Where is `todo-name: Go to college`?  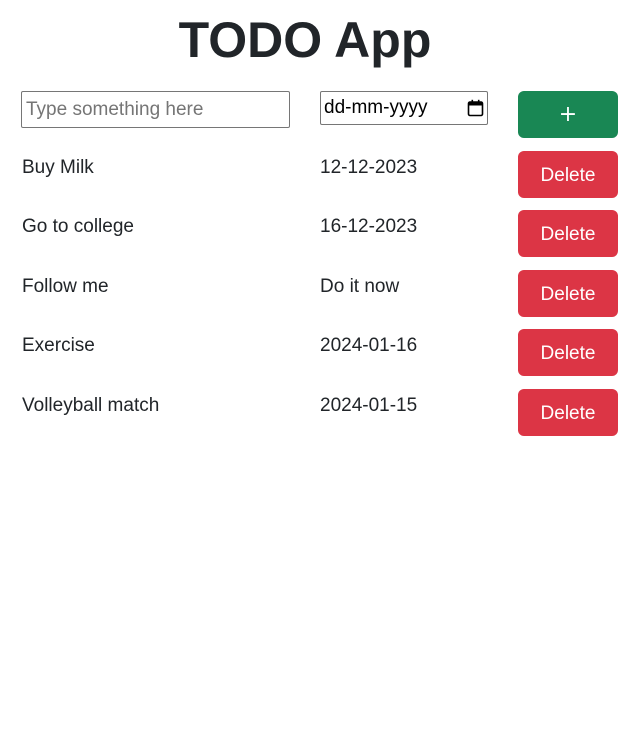
todo-name: Go to college is located at coordinates (78, 226).